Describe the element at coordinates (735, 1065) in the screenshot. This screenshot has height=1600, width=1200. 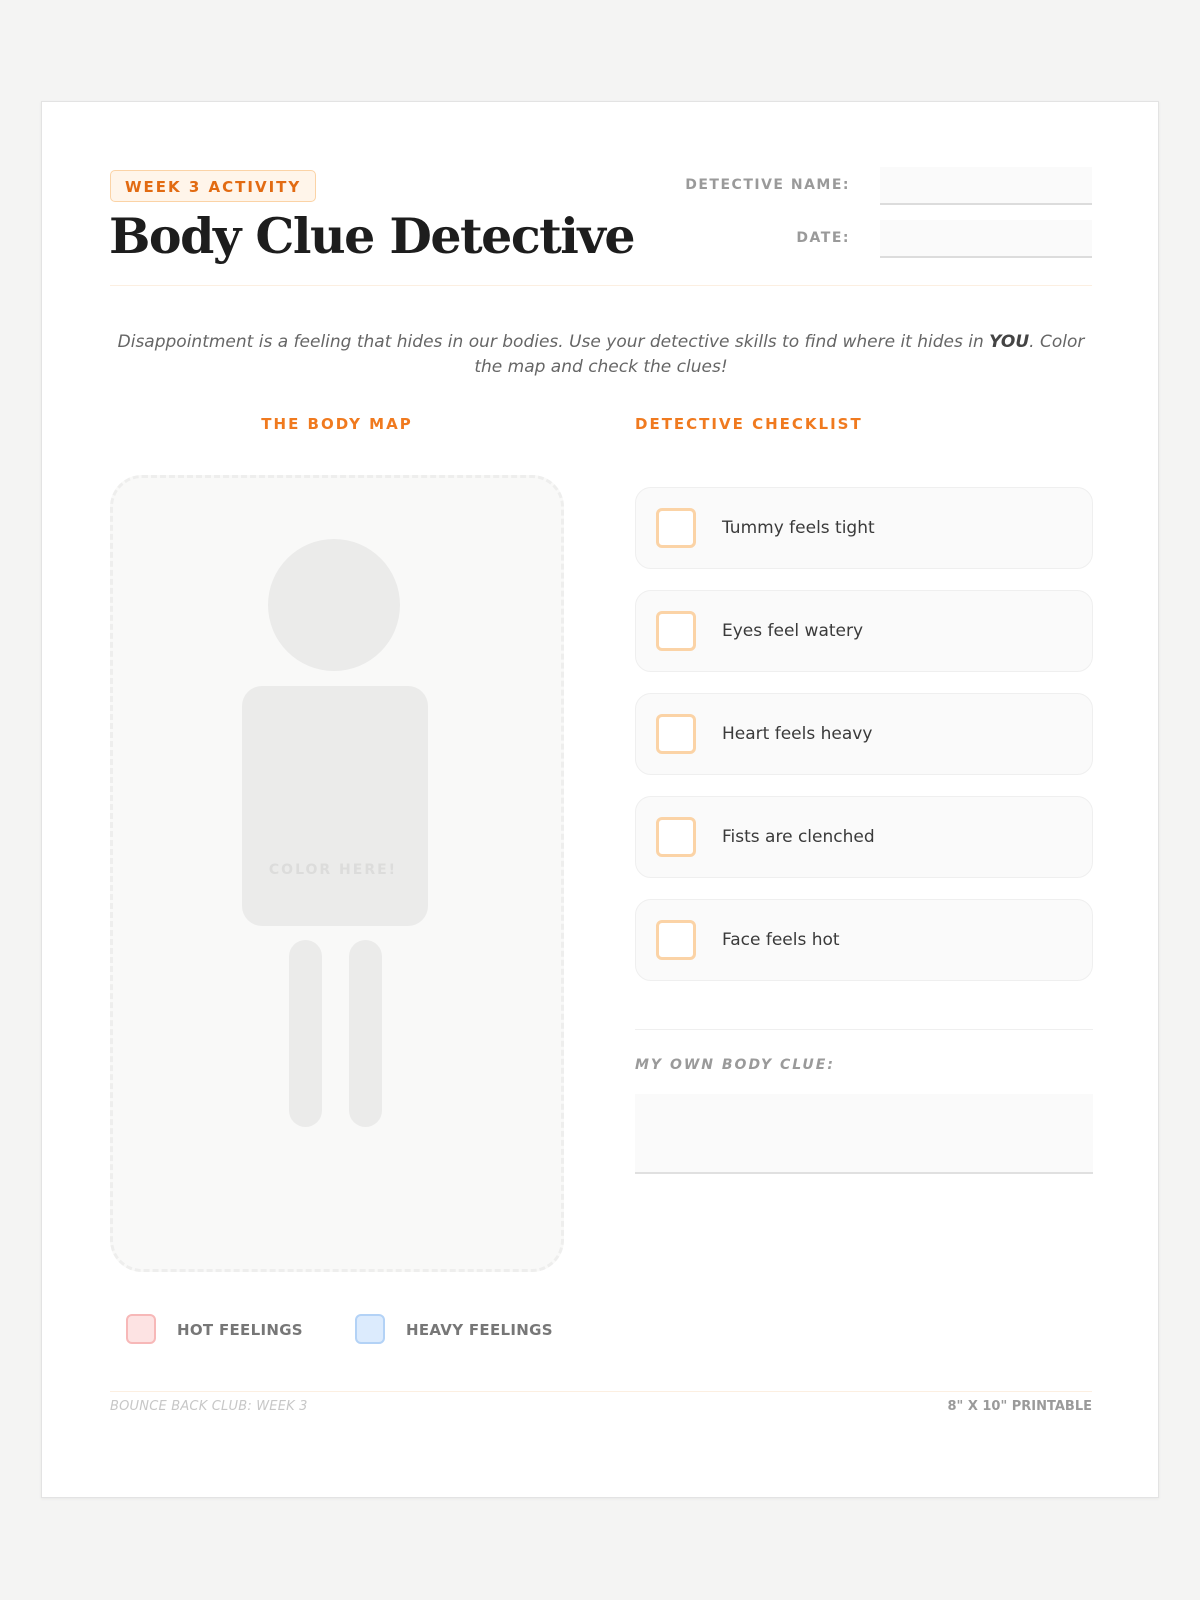
I see `own-clue-label: MY OWN BODY CLUE:` at that location.